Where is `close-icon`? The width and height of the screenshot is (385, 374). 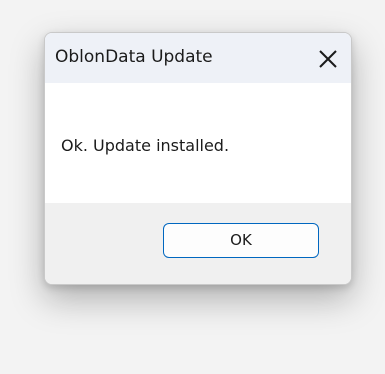
close-icon is located at coordinates (328, 59).